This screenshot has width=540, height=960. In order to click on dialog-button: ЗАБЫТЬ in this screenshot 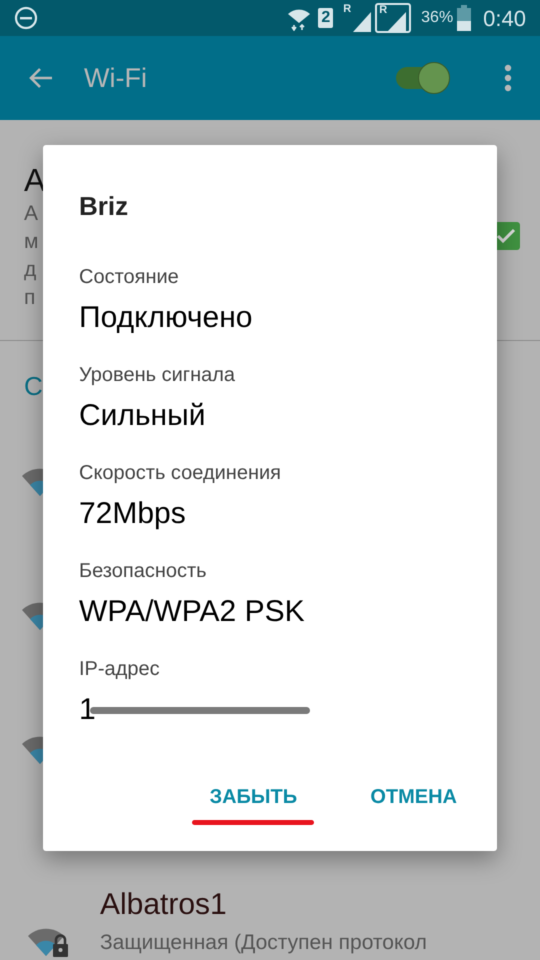, I will do `click(254, 797)`.